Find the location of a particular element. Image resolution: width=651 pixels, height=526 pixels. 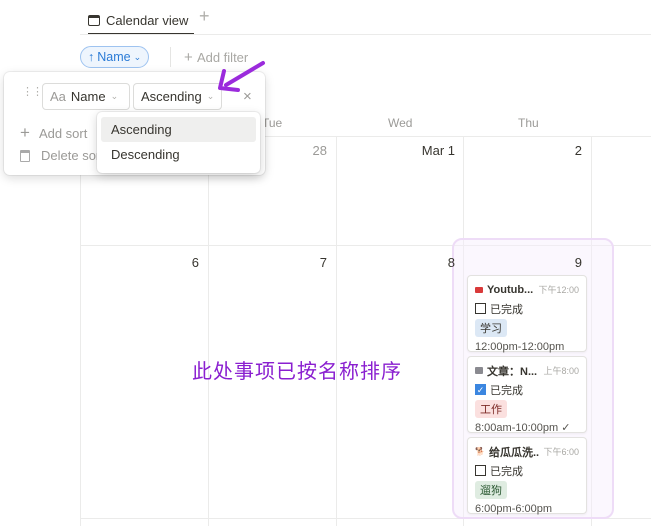

event-tag: 遛狗 is located at coordinates (491, 489).